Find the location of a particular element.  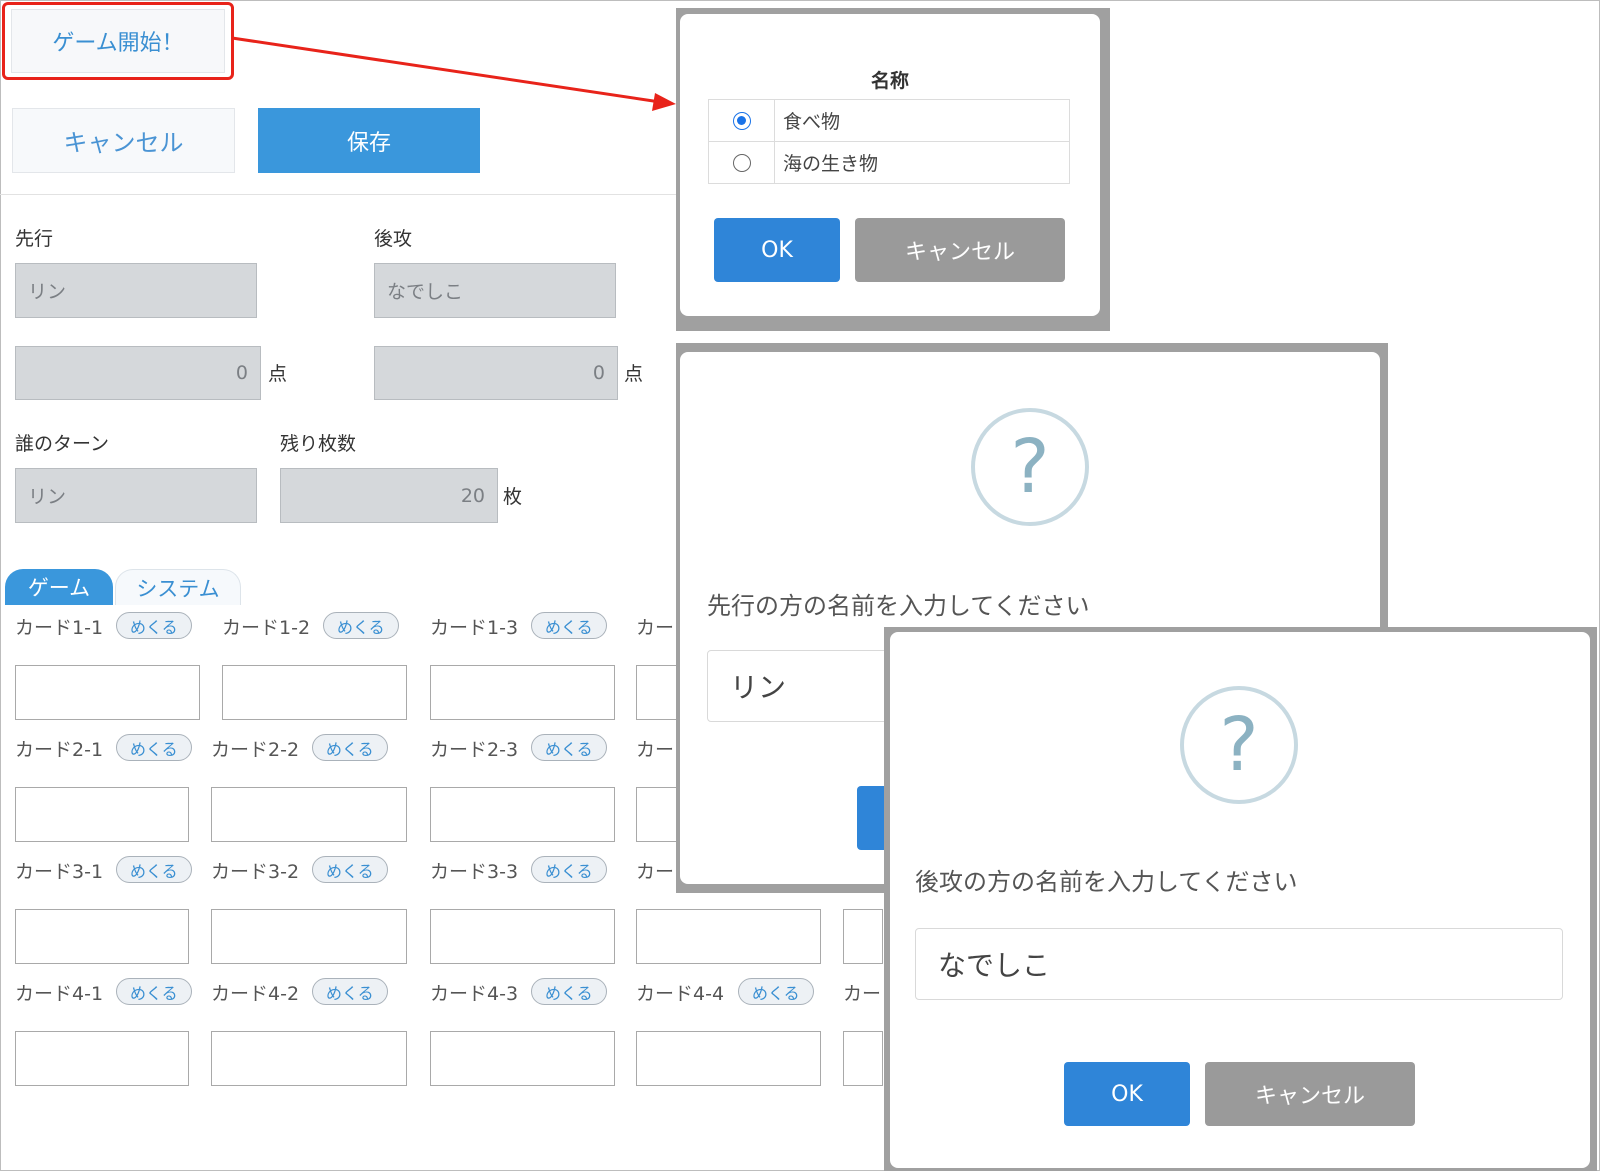

card-label: カード4-3 is located at coordinates (474, 994).